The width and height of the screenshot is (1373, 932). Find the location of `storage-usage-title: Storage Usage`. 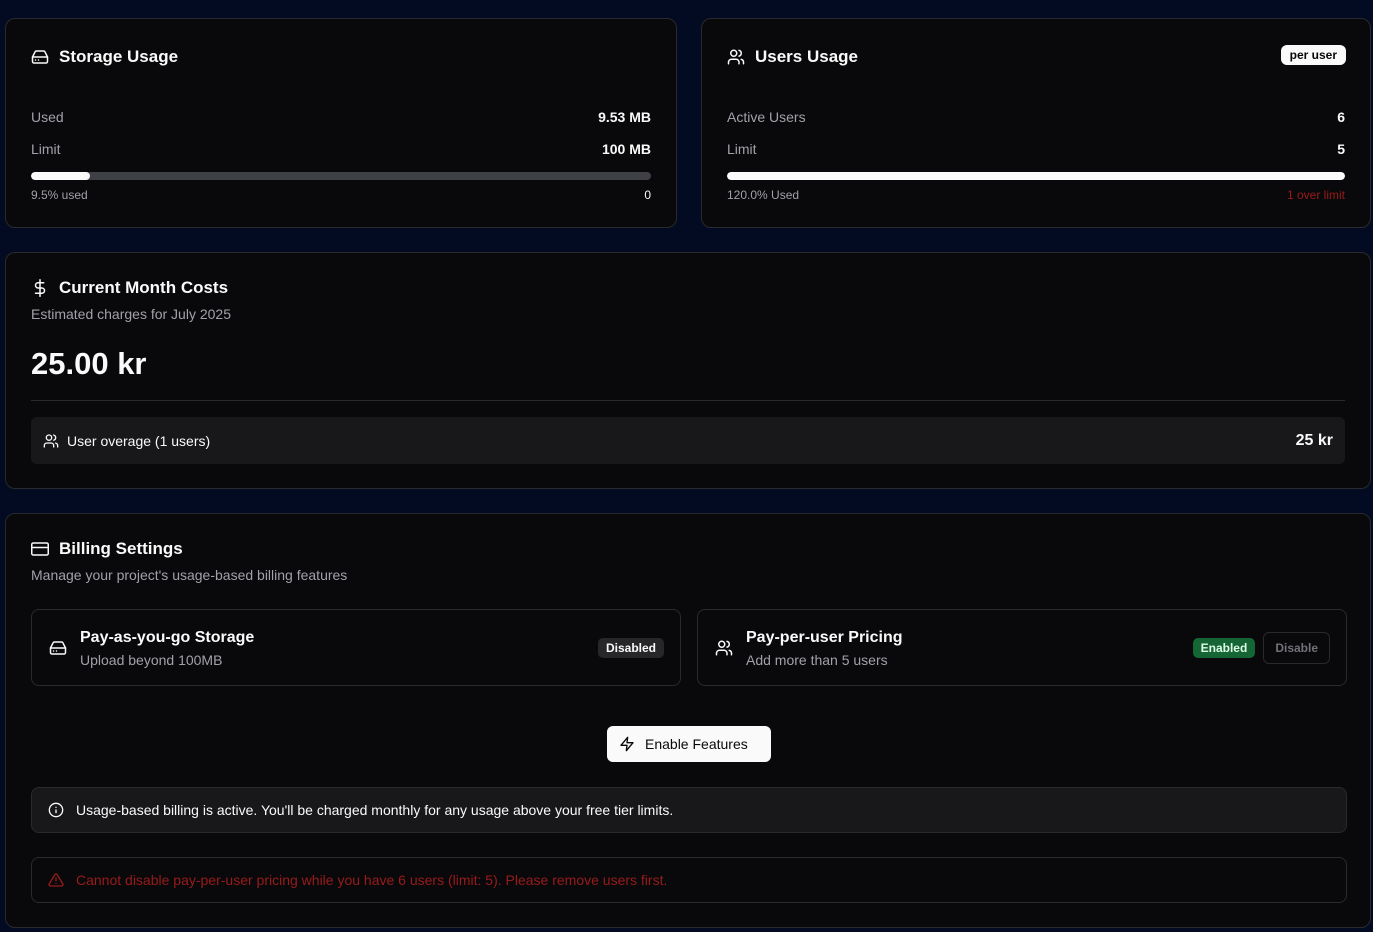

storage-usage-title: Storage Usage is located at coordinates (104, 57).